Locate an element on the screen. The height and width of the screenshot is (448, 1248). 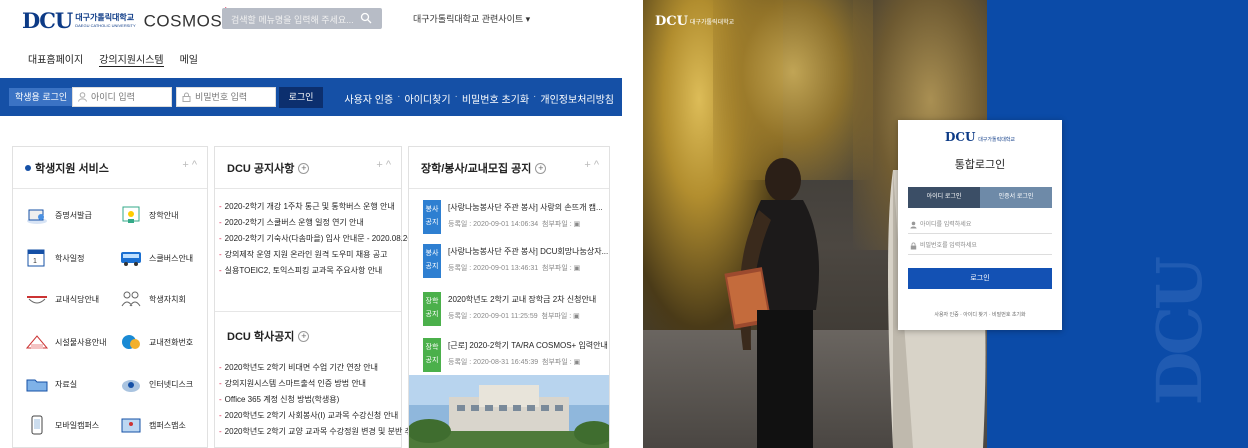
card-password-input: 비밀번호를 입력하세요 is located at coordinates (980, 246).